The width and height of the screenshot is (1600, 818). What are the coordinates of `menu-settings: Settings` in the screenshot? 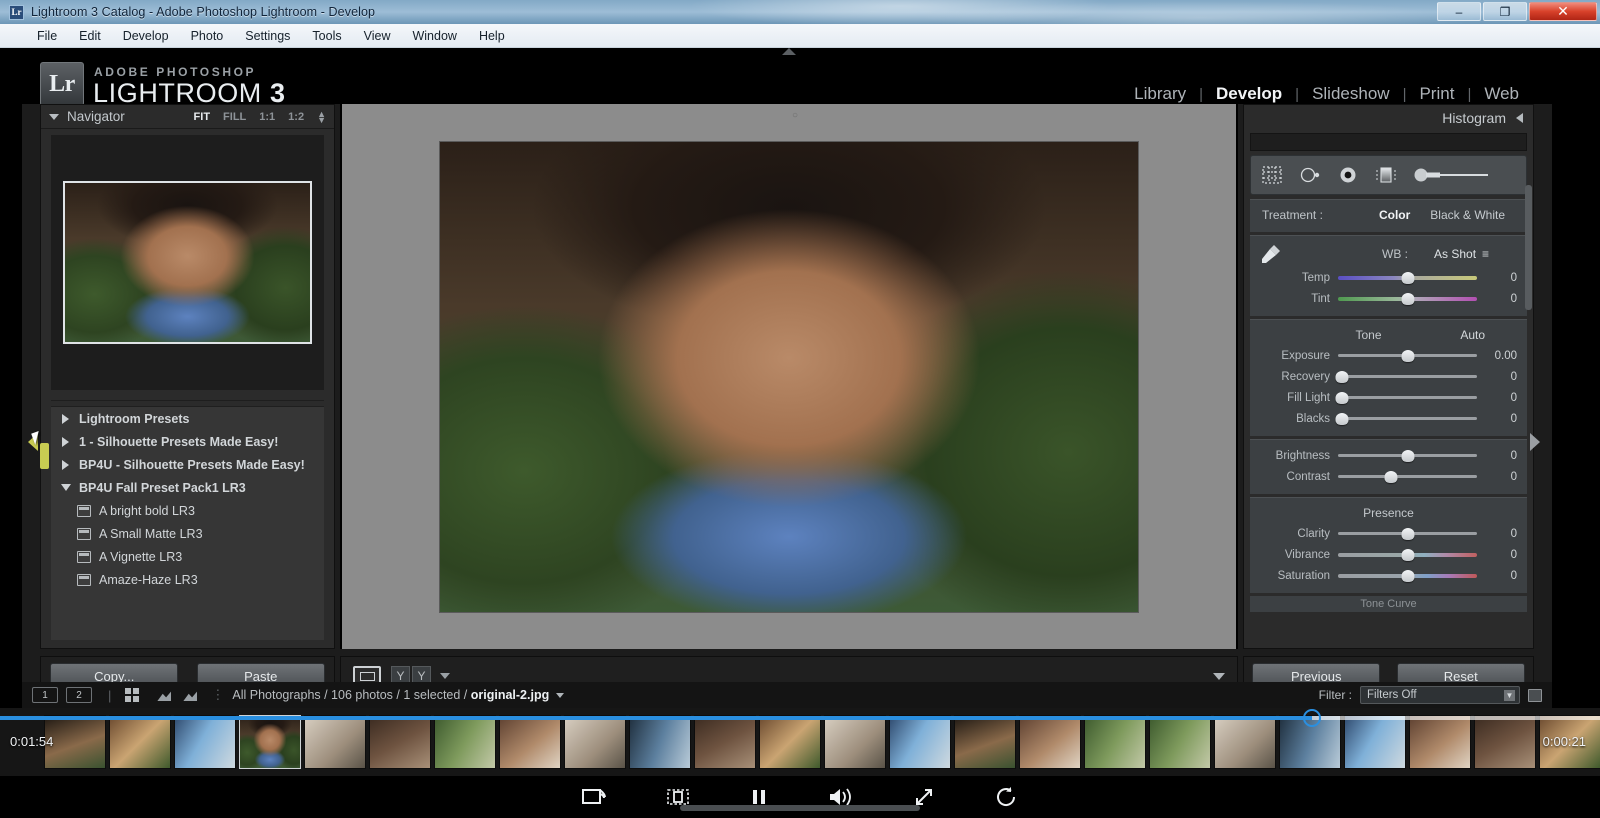 It's located at (267, 36).